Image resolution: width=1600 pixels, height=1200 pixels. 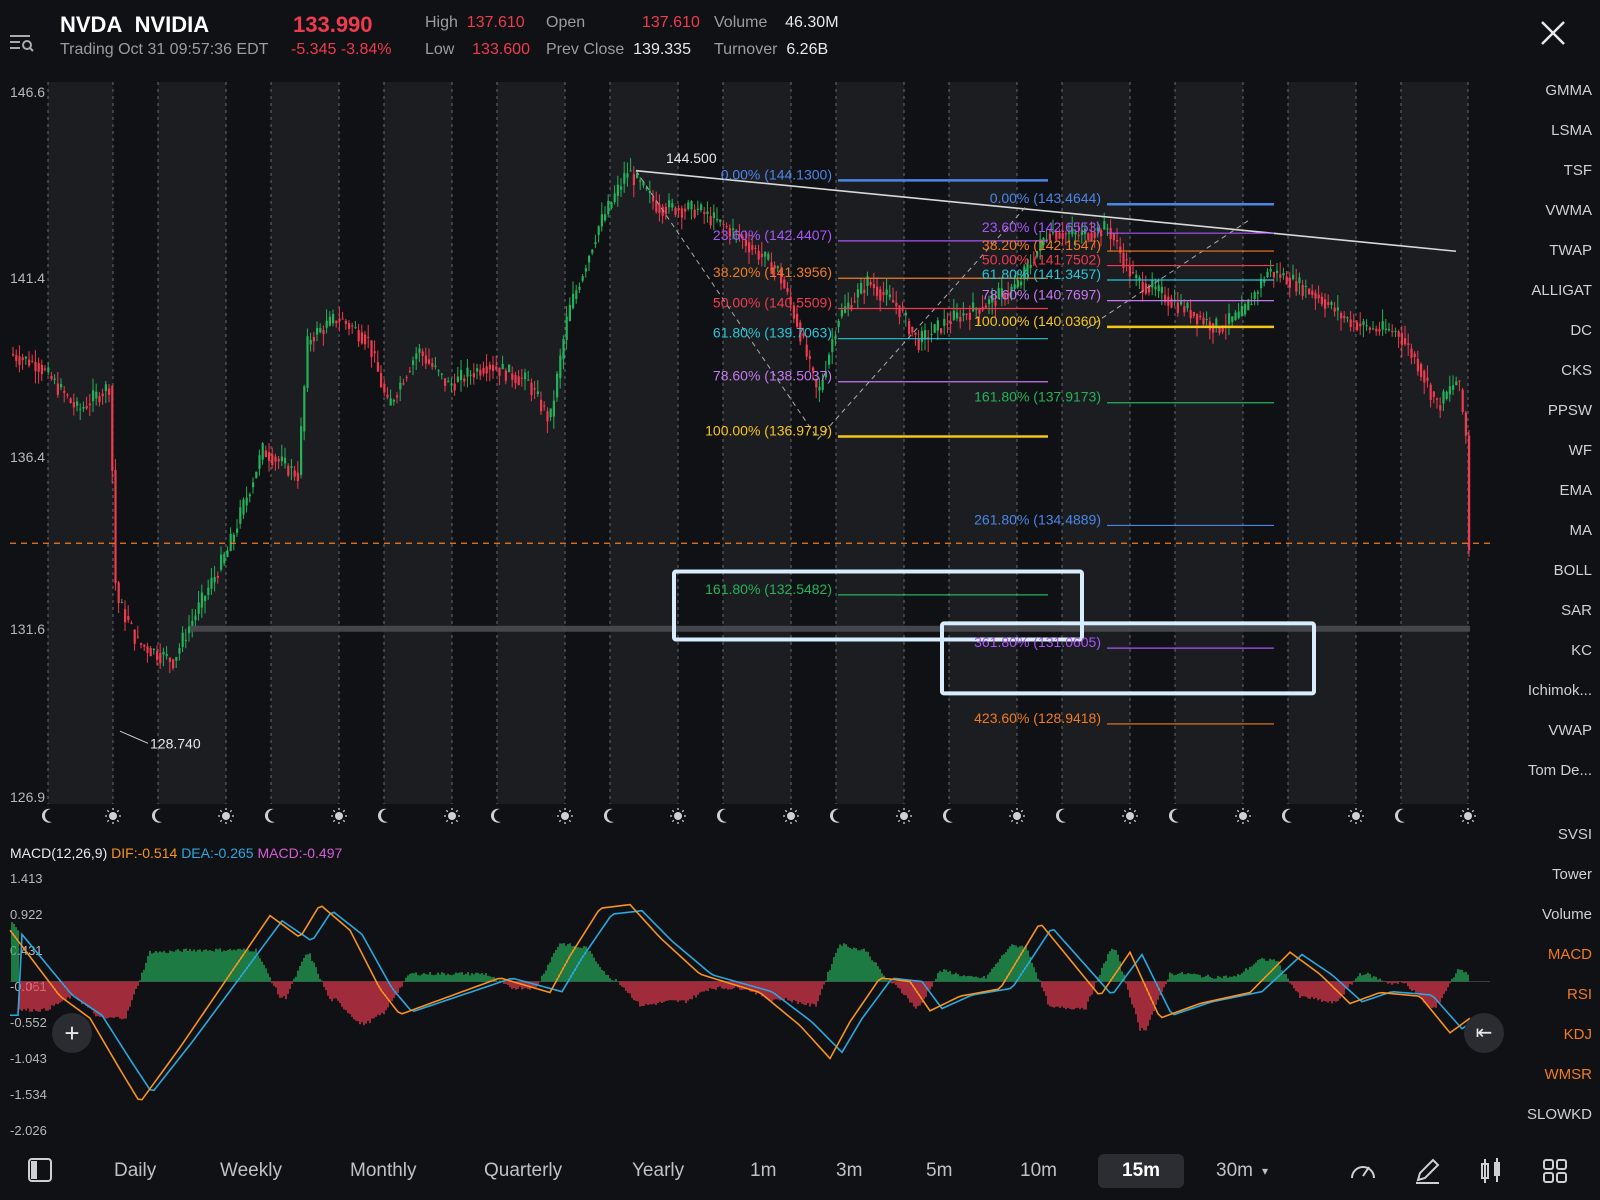 I want to click on pencil-icon, so click(x=1427, y=1171).